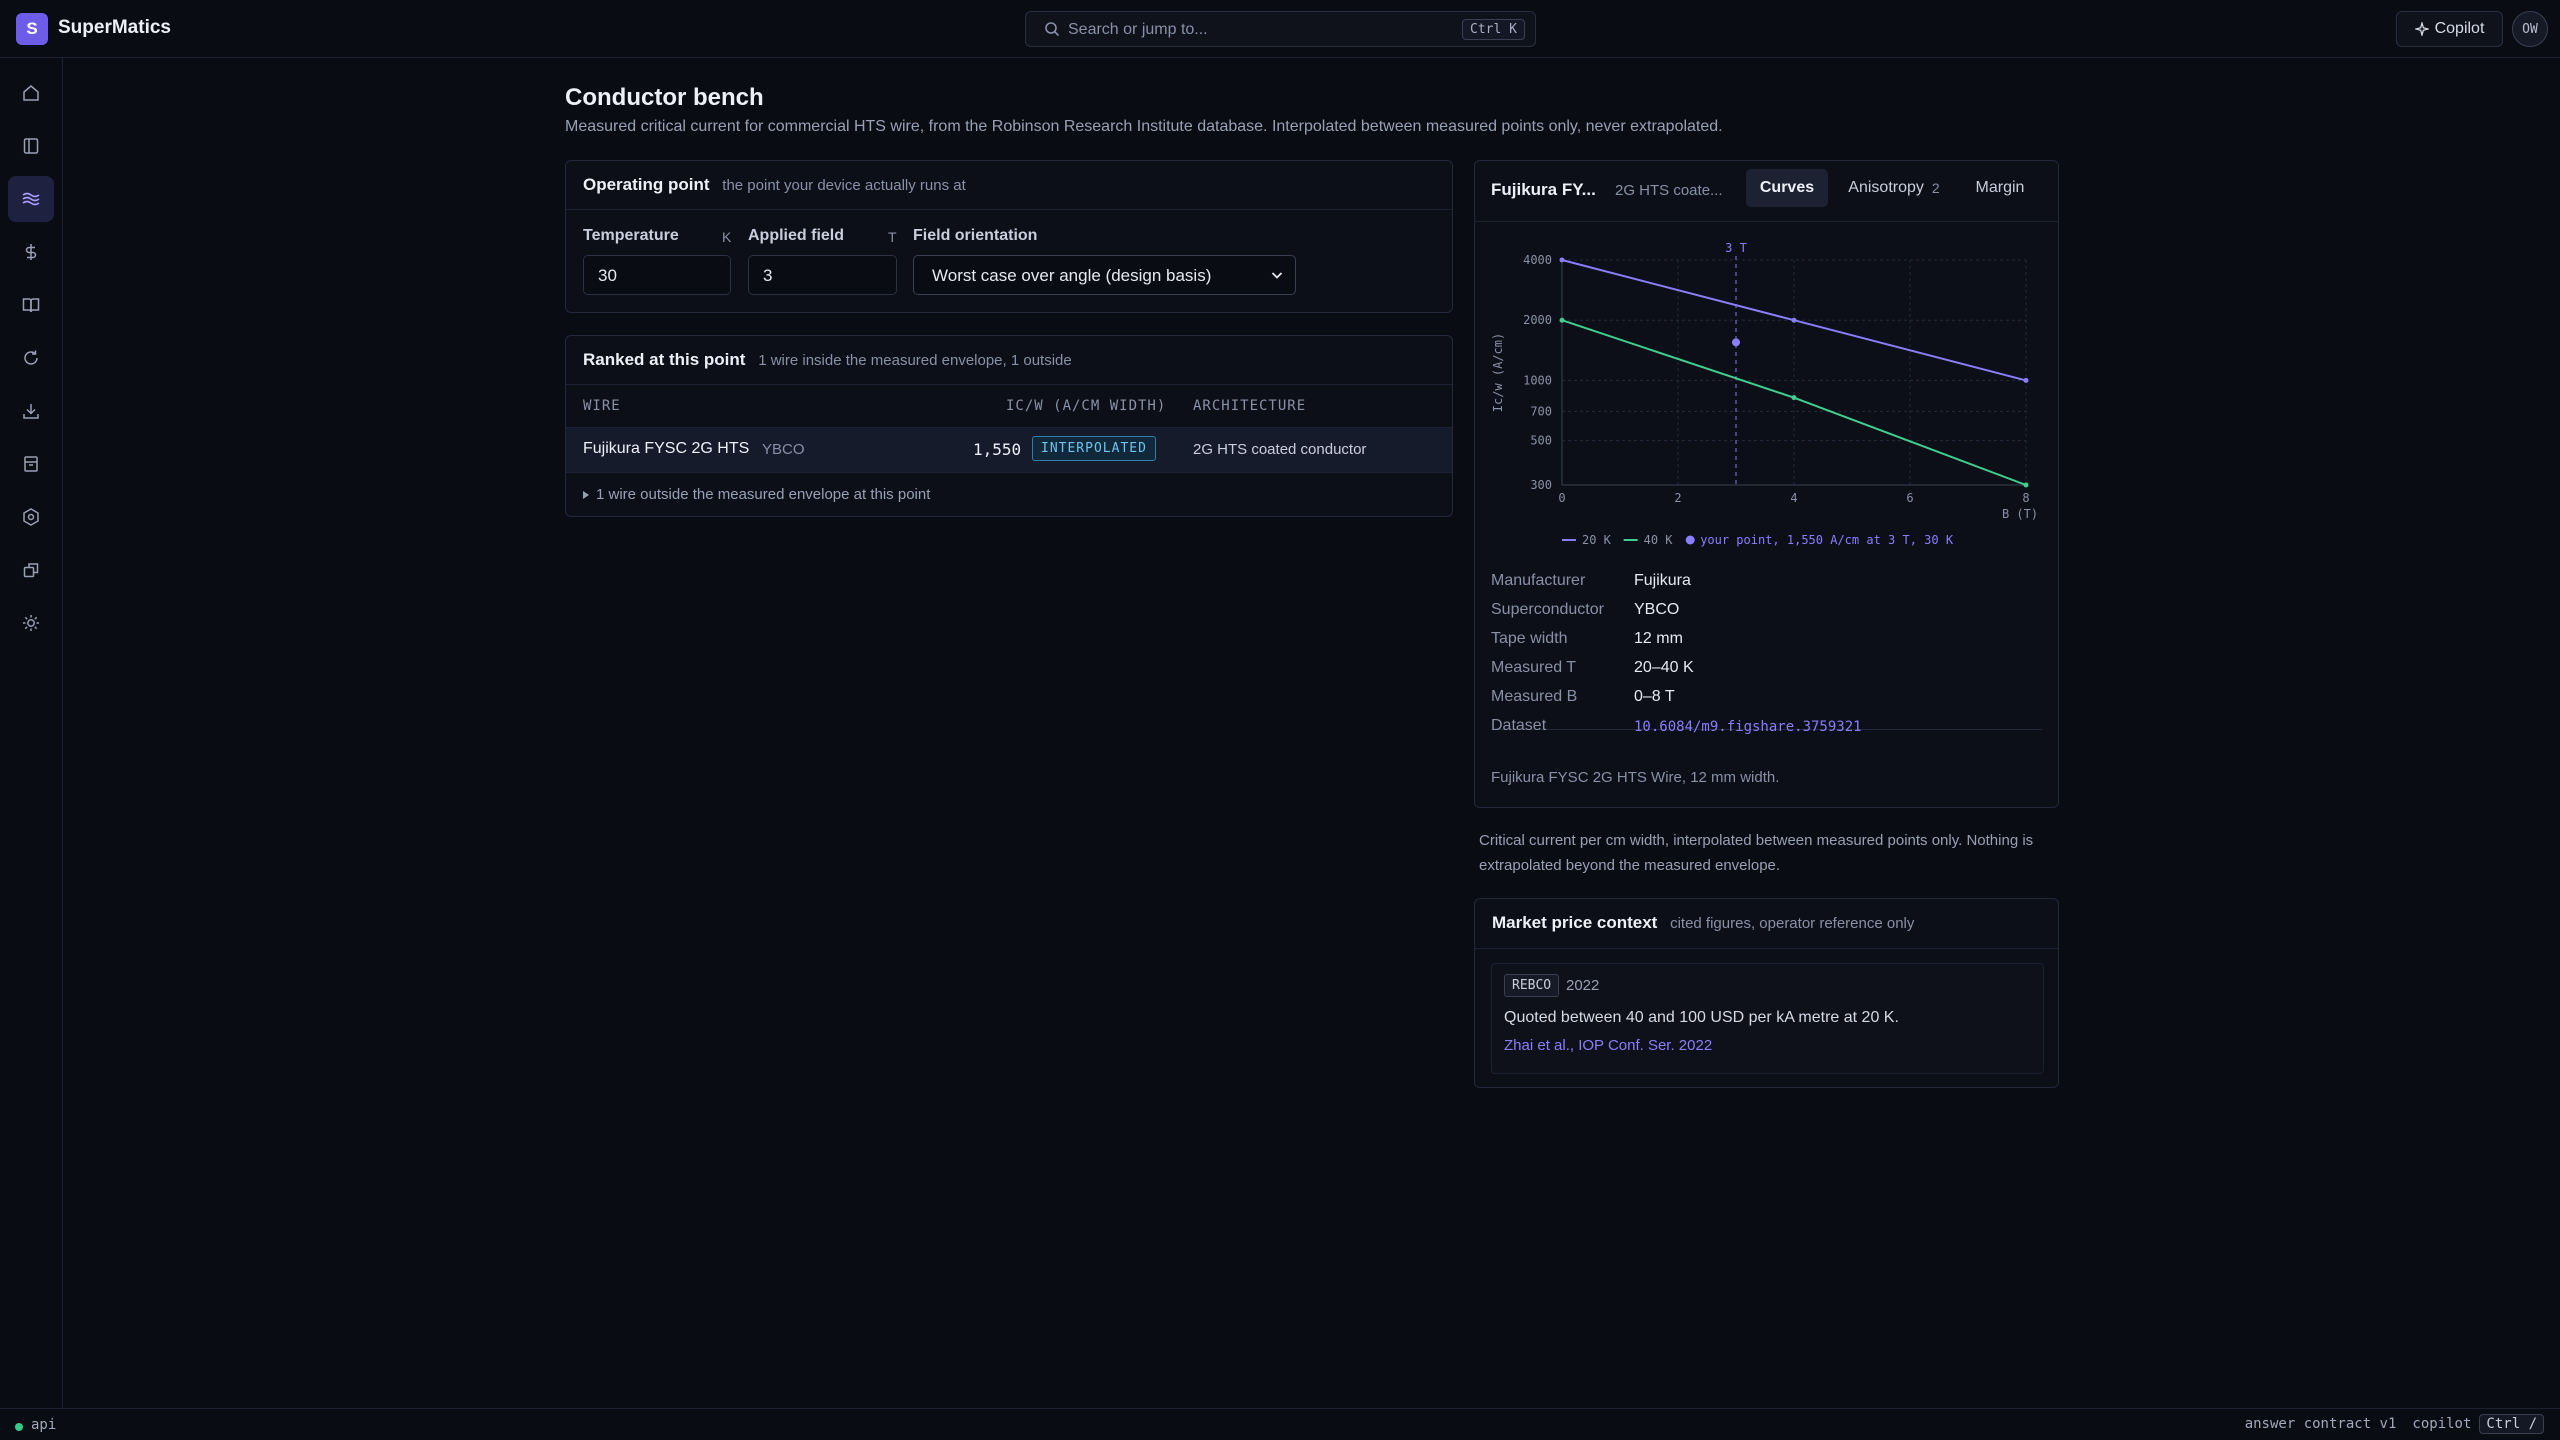  I want to click on market-year: 2022, so click(1583, 985).